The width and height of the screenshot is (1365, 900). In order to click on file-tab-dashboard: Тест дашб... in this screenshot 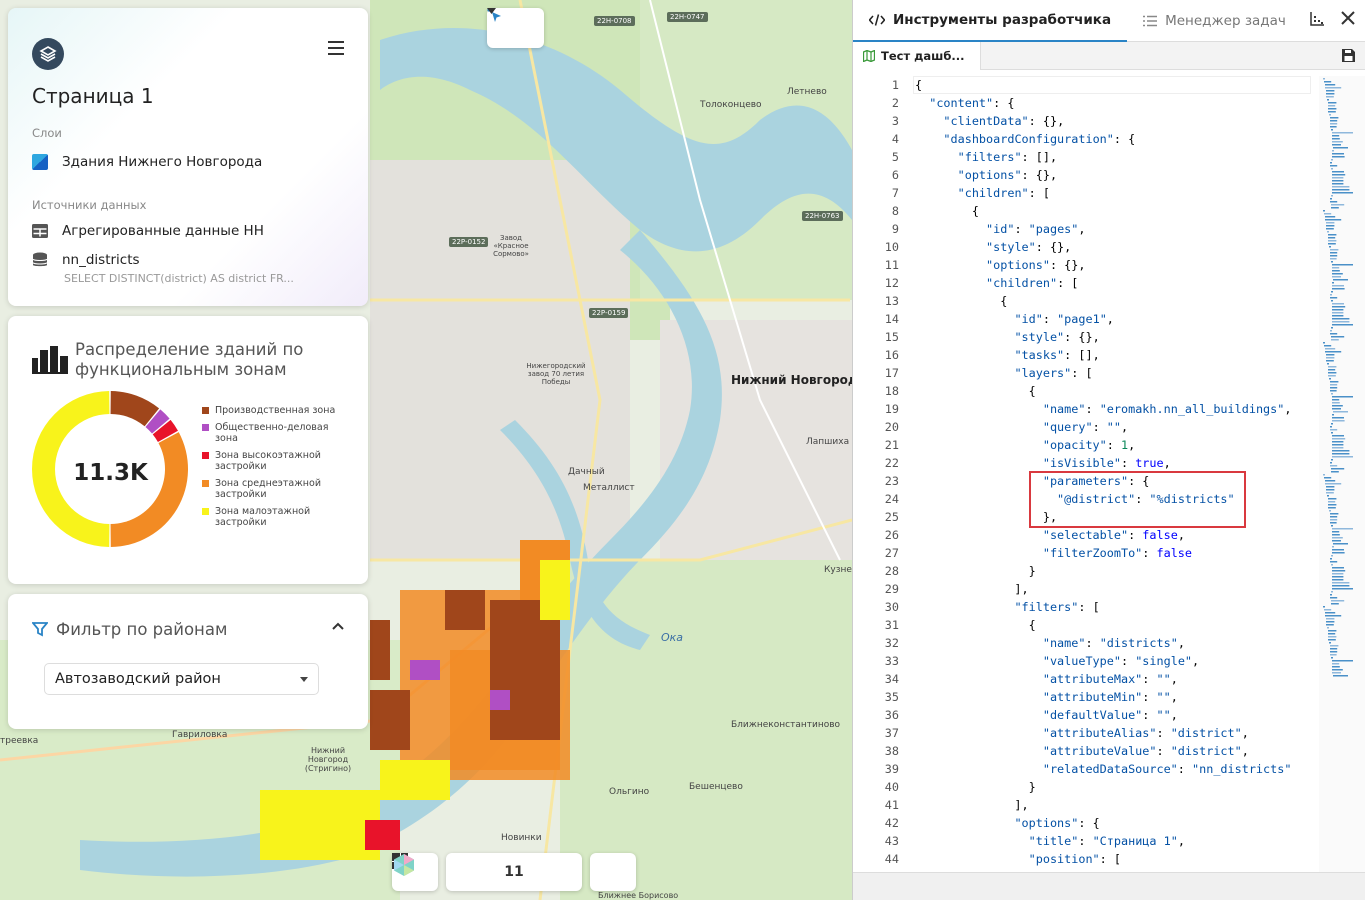, I will do `click(917, 55)`.